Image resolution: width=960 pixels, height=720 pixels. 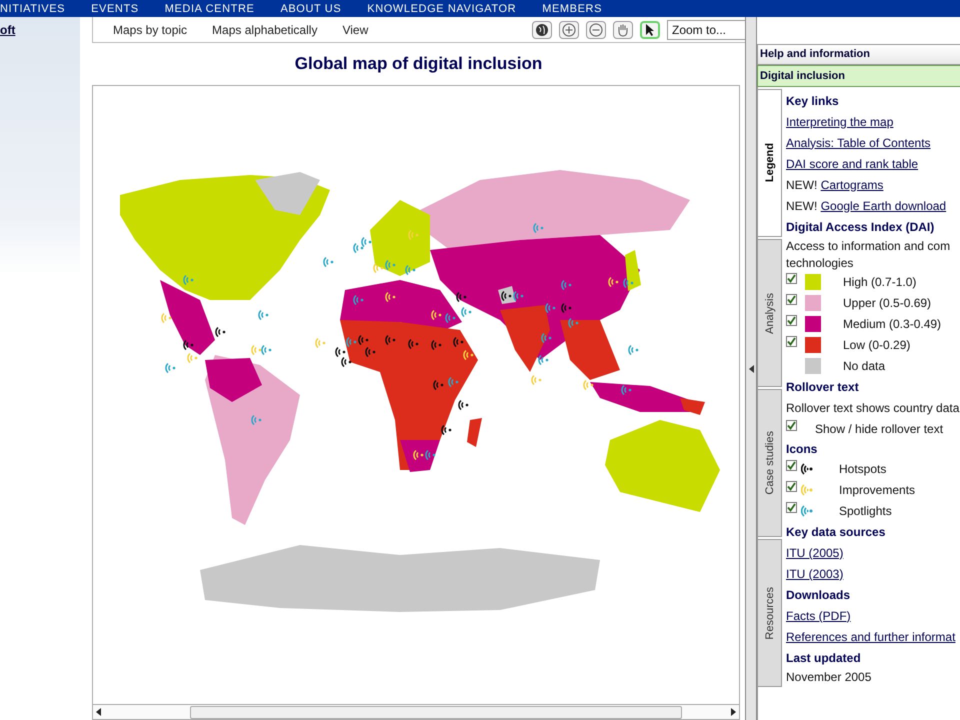 What do you see at coordinates (879, 281) in the screenshot?
I see `legend-label: High (0.7-1.0)` at bounding box center [879, 281].